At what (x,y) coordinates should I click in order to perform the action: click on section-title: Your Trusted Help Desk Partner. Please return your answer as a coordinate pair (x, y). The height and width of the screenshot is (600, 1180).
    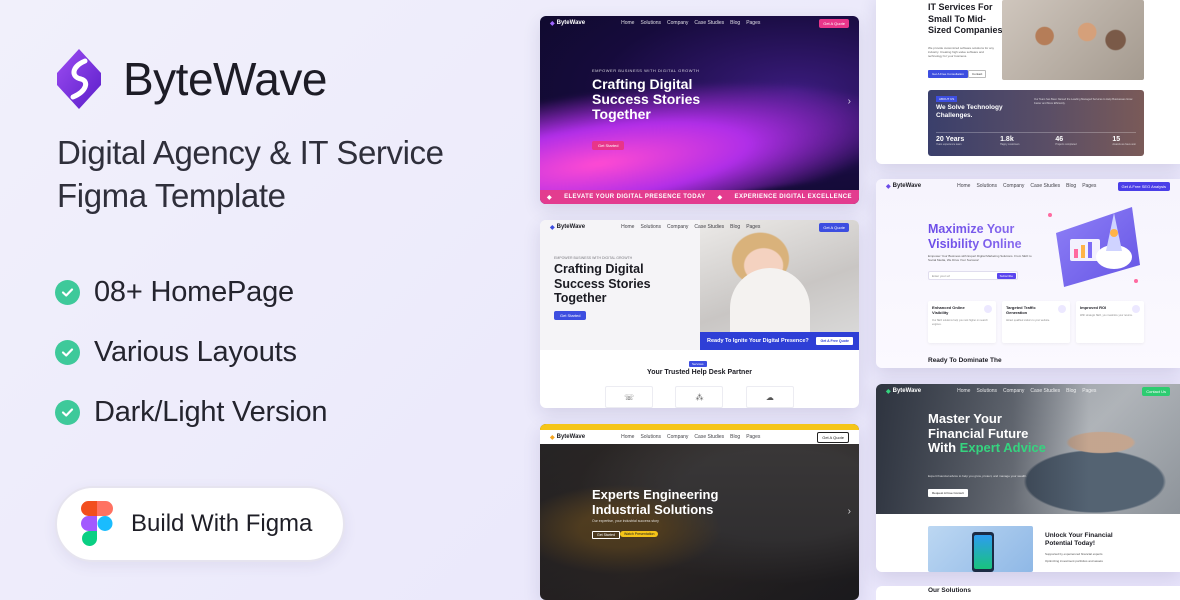
    Looking at the image, I should click on (699, 372).